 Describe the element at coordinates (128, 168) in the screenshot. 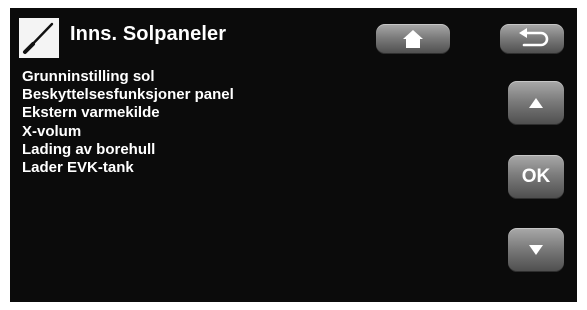

I see `menu-item-lader-evk-tank: Lader EVK-tank` at that location.